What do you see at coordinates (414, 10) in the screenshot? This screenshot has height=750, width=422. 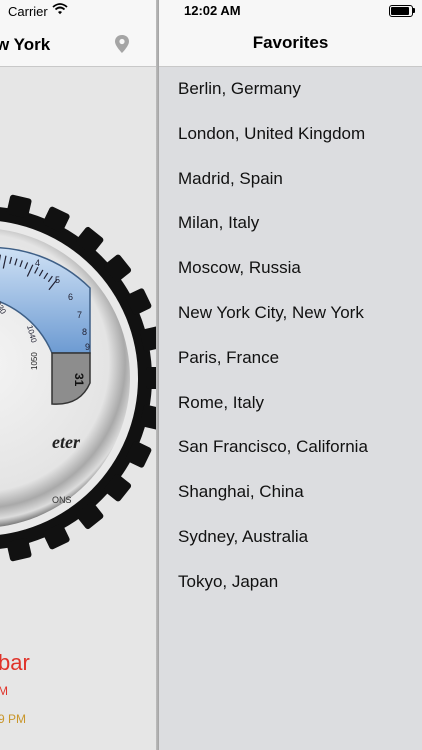 I see `battery-tip` at bounding box center [414, 10].